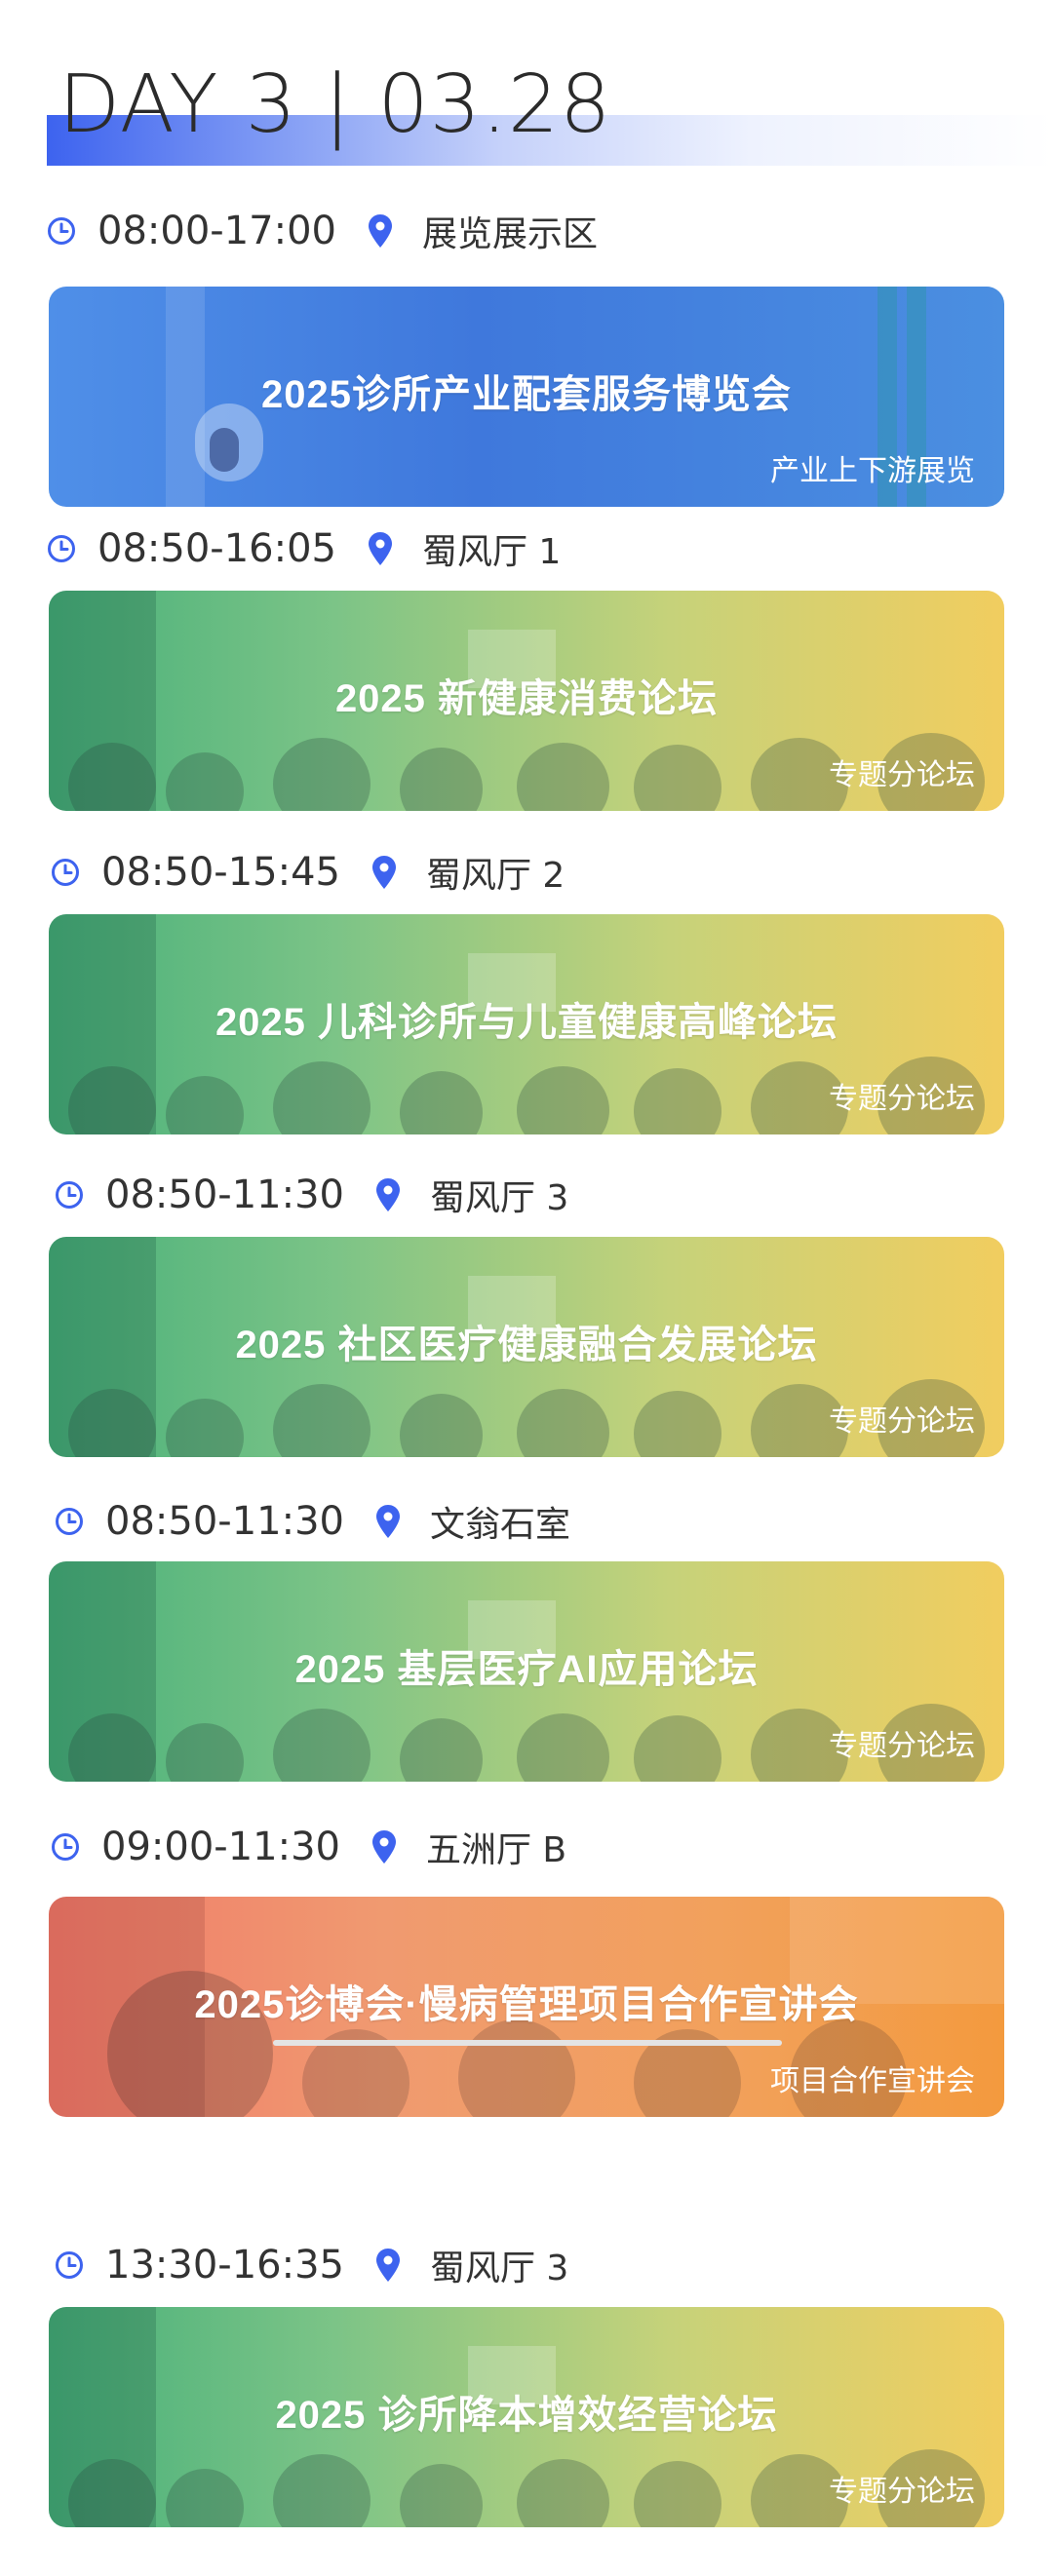  Describe the element at coordinates (495, 876) in the screenshot. I see `session-location: 蜀风厅 2` at that location.